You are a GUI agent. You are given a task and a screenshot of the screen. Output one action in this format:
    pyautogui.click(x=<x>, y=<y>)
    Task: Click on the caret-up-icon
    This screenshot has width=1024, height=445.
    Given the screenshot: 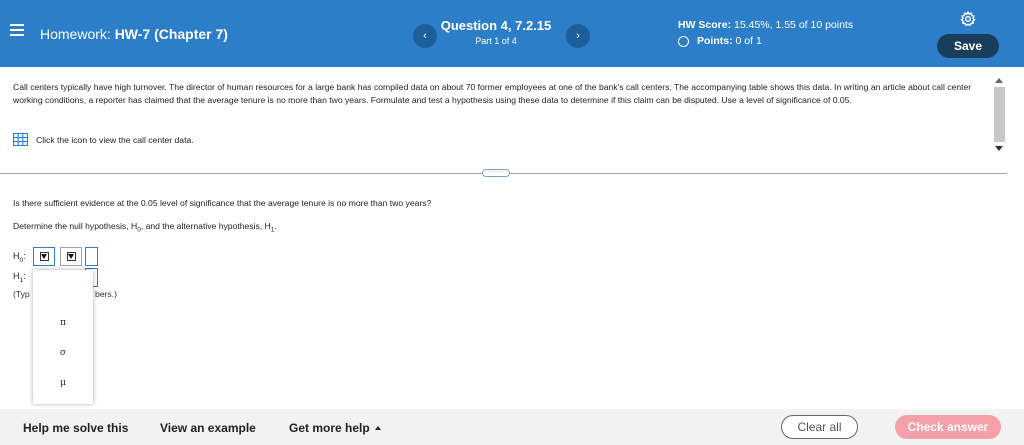 What is the action you would take?
    pyautogui.click(x=377, y=428)
    